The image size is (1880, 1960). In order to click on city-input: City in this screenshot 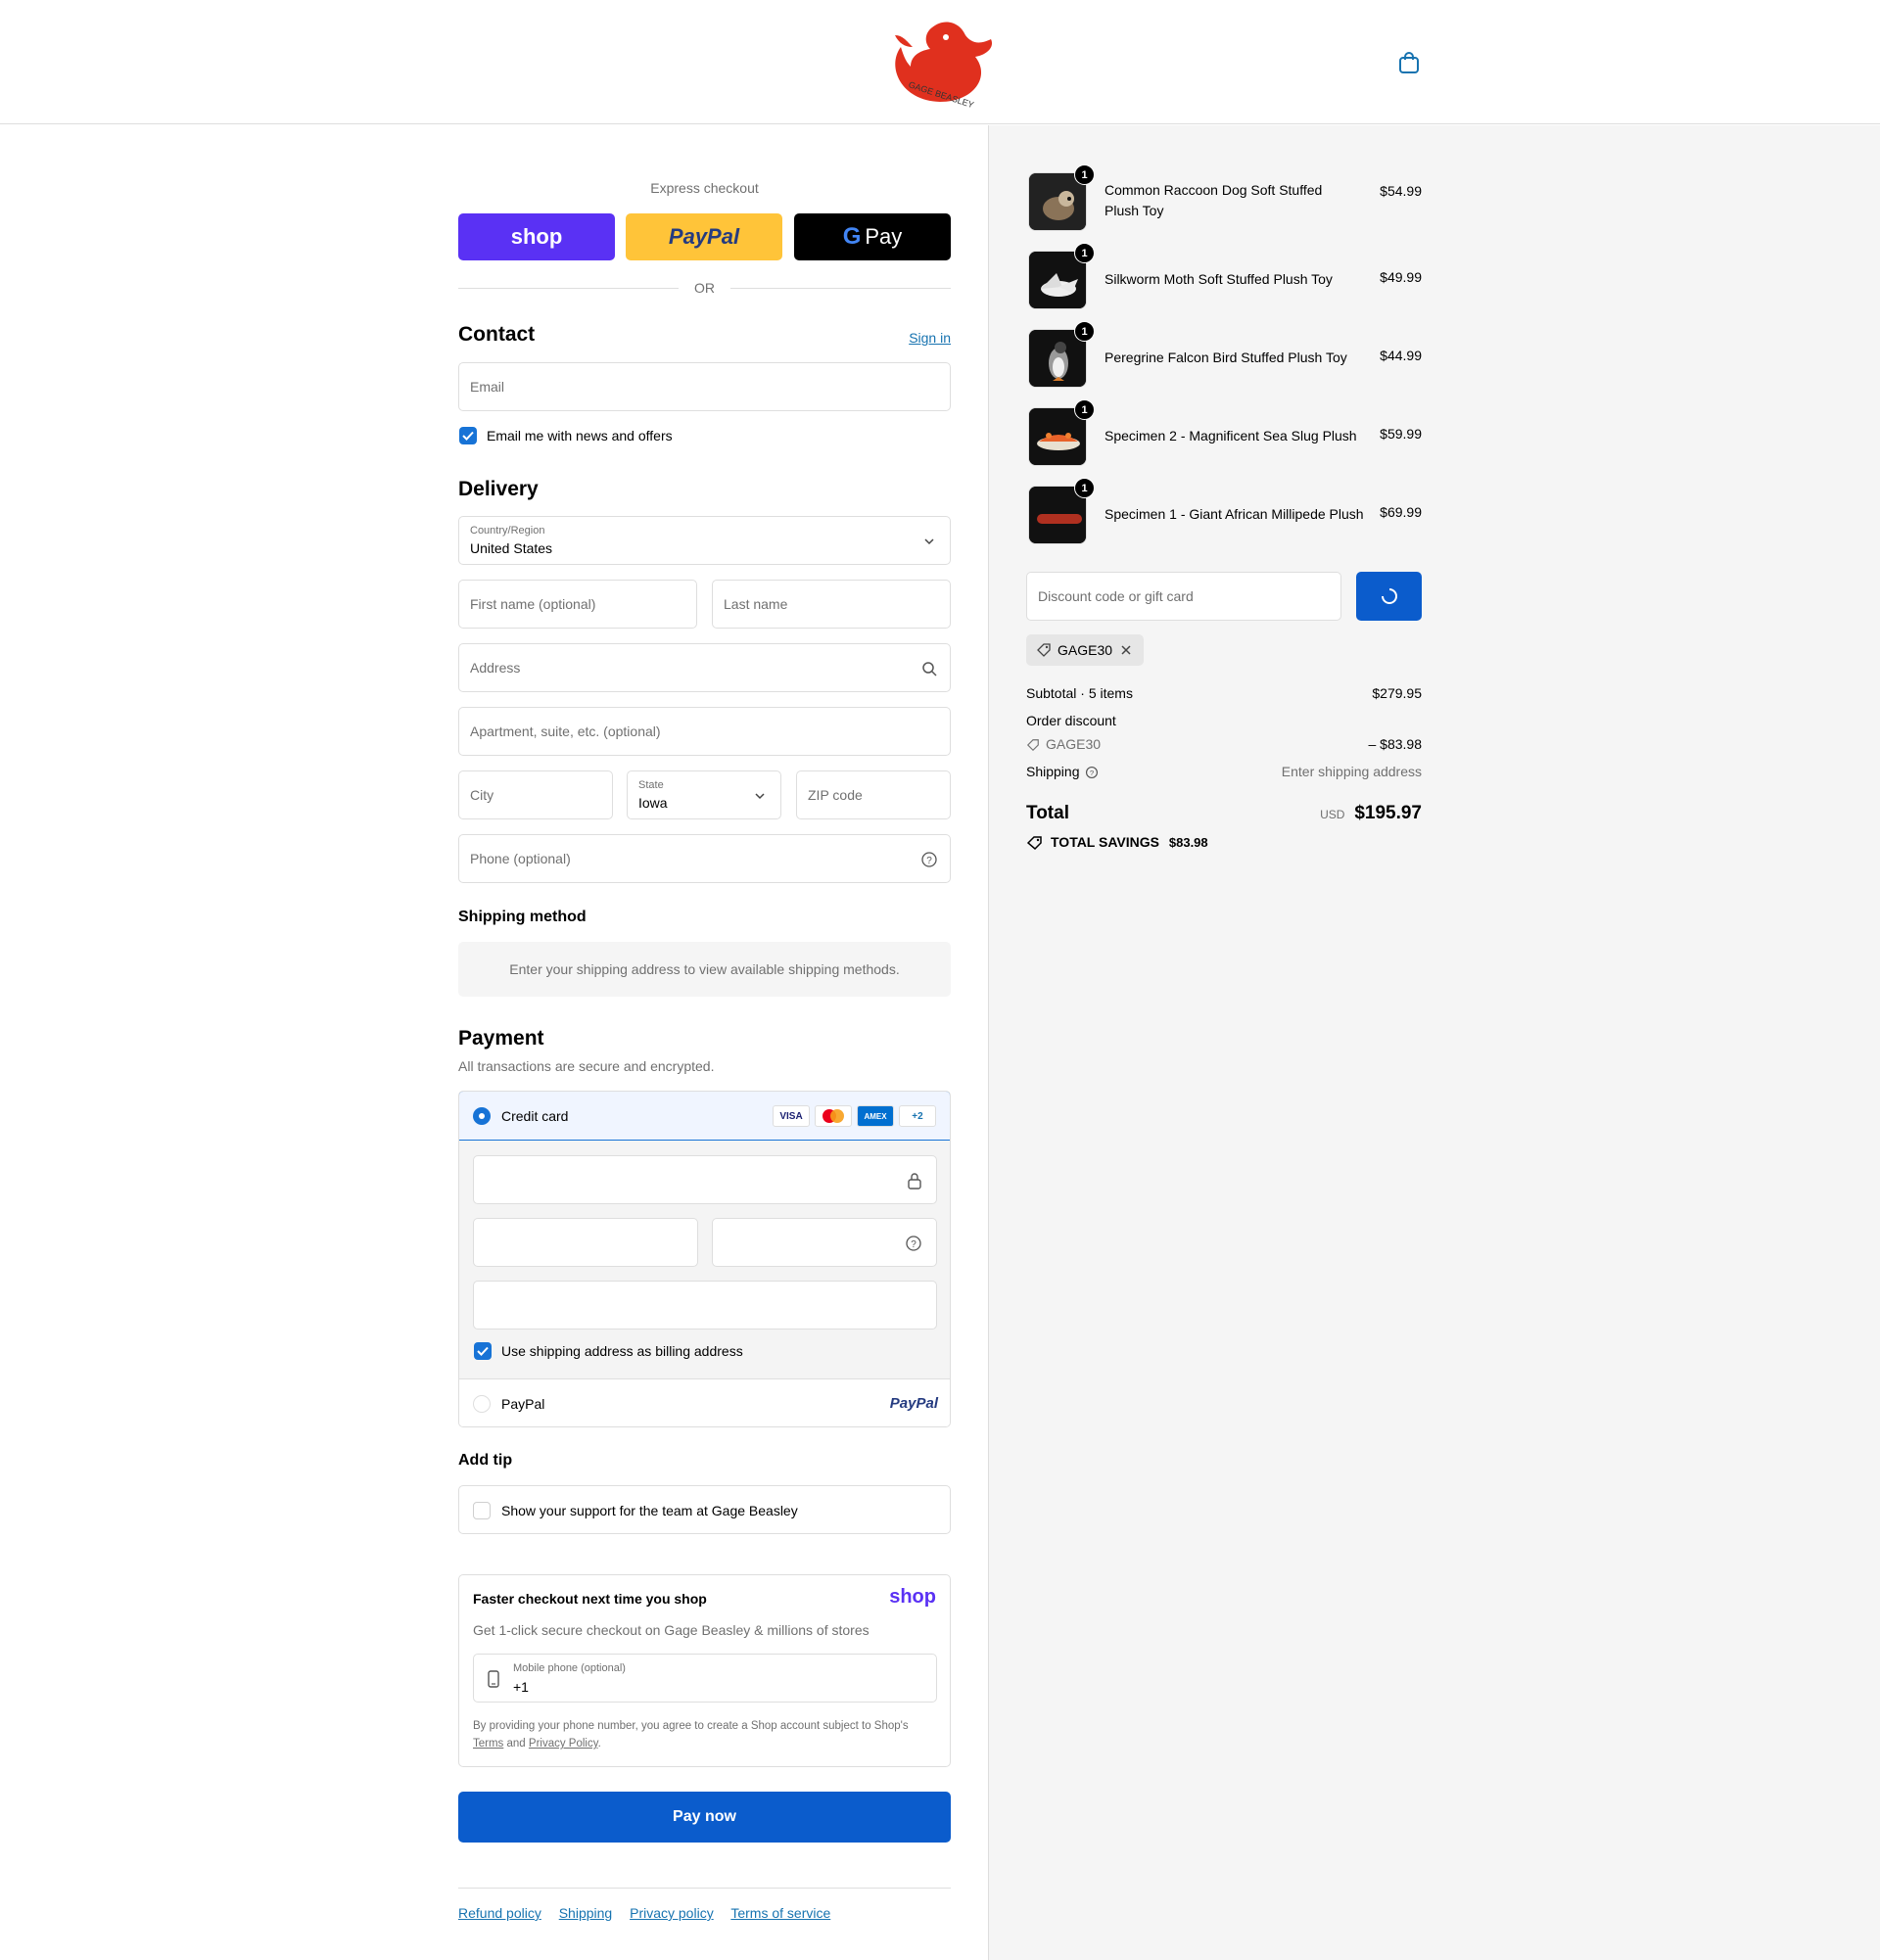, I will do `click(535, 794)`.